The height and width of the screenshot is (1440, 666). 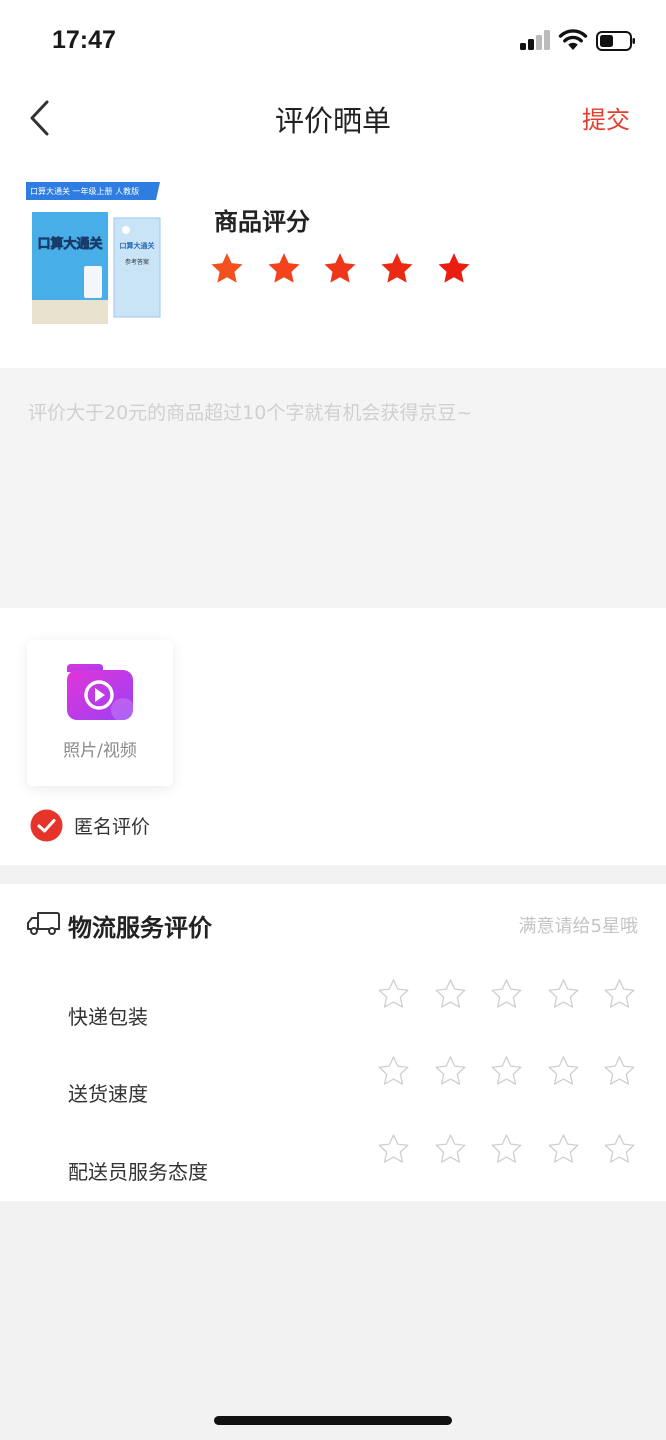 I want to click on courier-attitude-rating-stars, so click(x=517, y=1149).